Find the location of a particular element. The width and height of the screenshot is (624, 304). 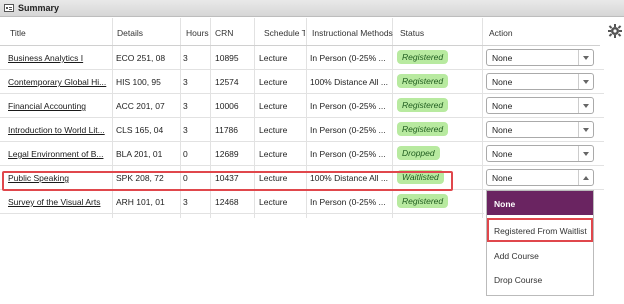

dropdown-option-add-course: Add Course is located at coordinates (540, 255).